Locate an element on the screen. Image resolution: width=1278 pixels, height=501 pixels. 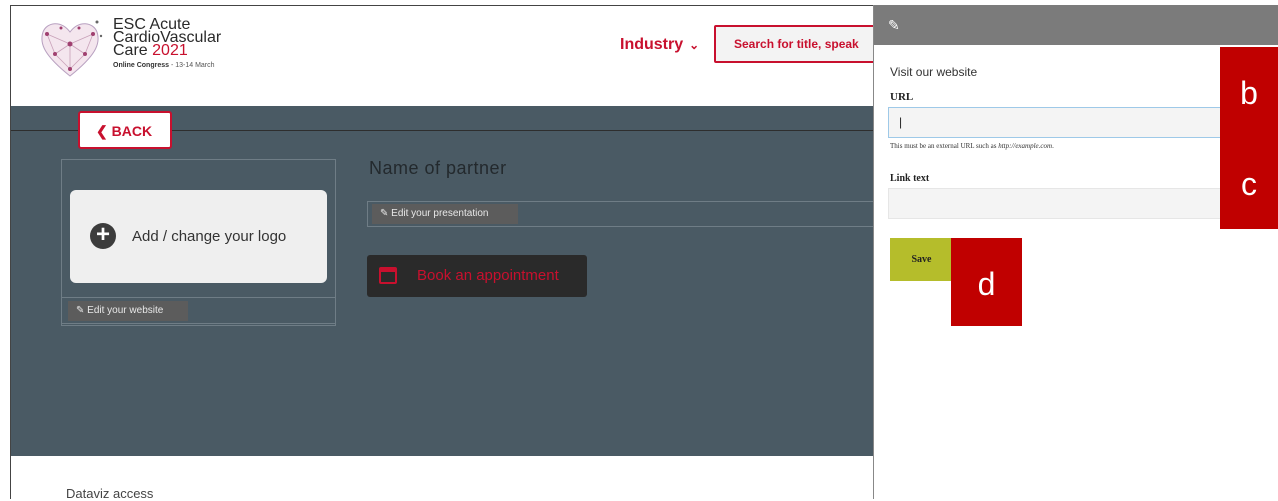
edit-presentation-button: ✎ Edit your presentation is located at coordinates (445, 214).